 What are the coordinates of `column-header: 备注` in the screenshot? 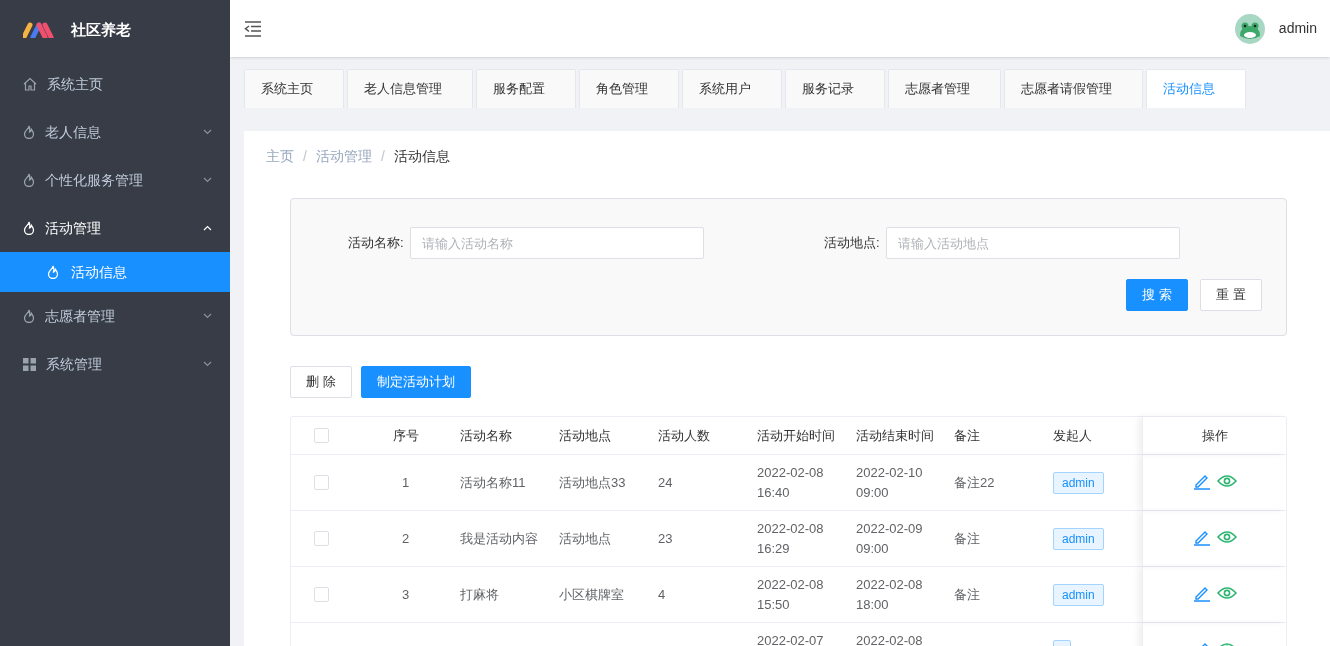 It's located at (967, 435).